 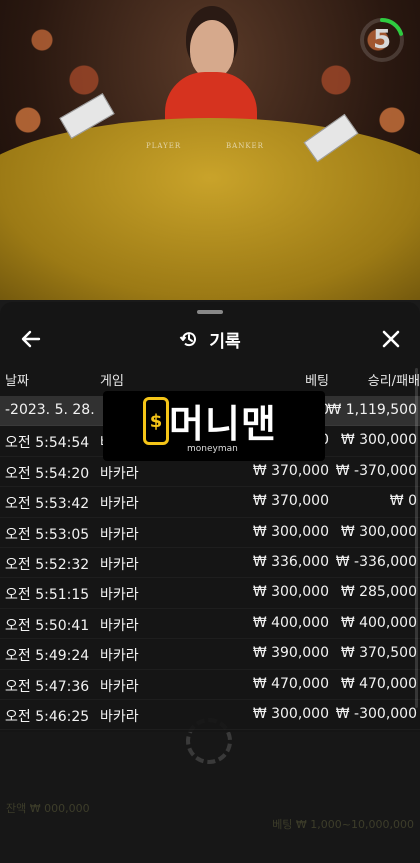 I want to click on row-bet: ₩ 470,000, so click(x=290, y=683).